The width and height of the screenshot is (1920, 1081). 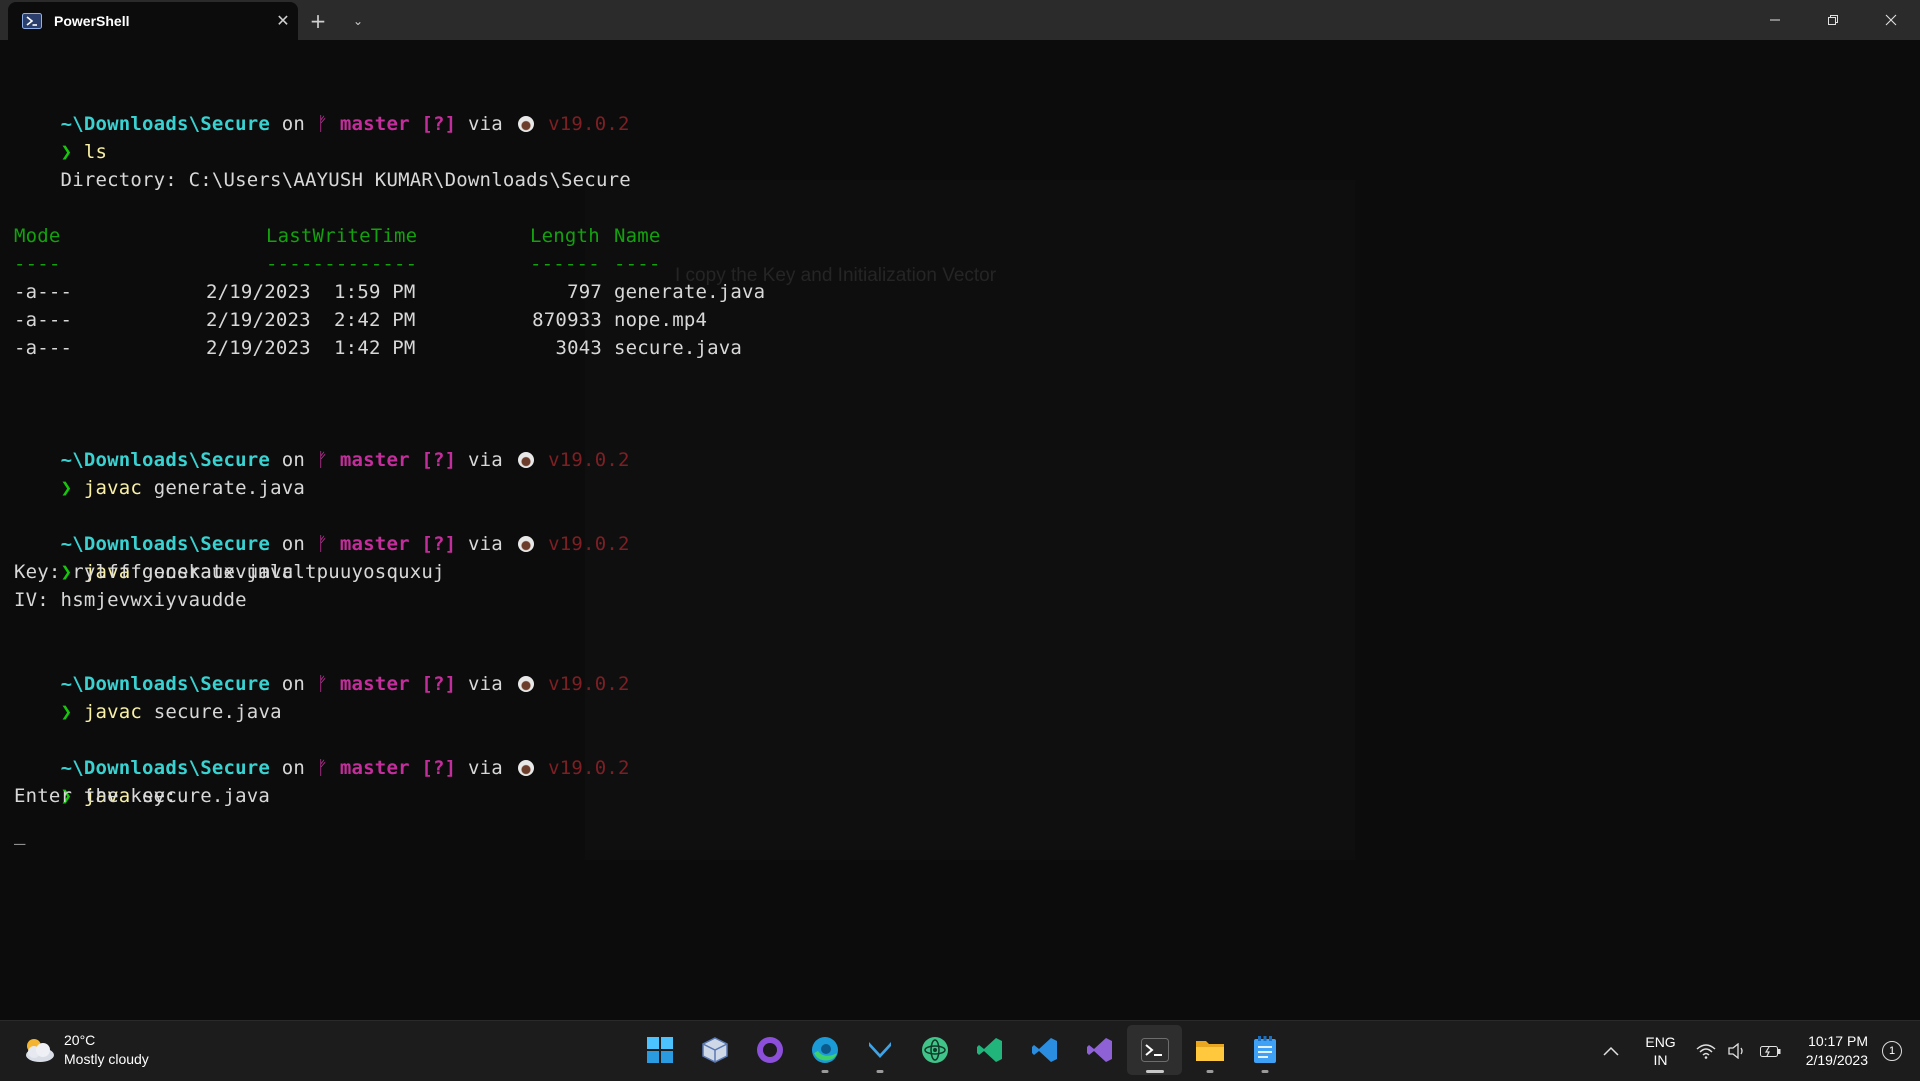 I want to click on window-controls, so click(x=1833, y=20).